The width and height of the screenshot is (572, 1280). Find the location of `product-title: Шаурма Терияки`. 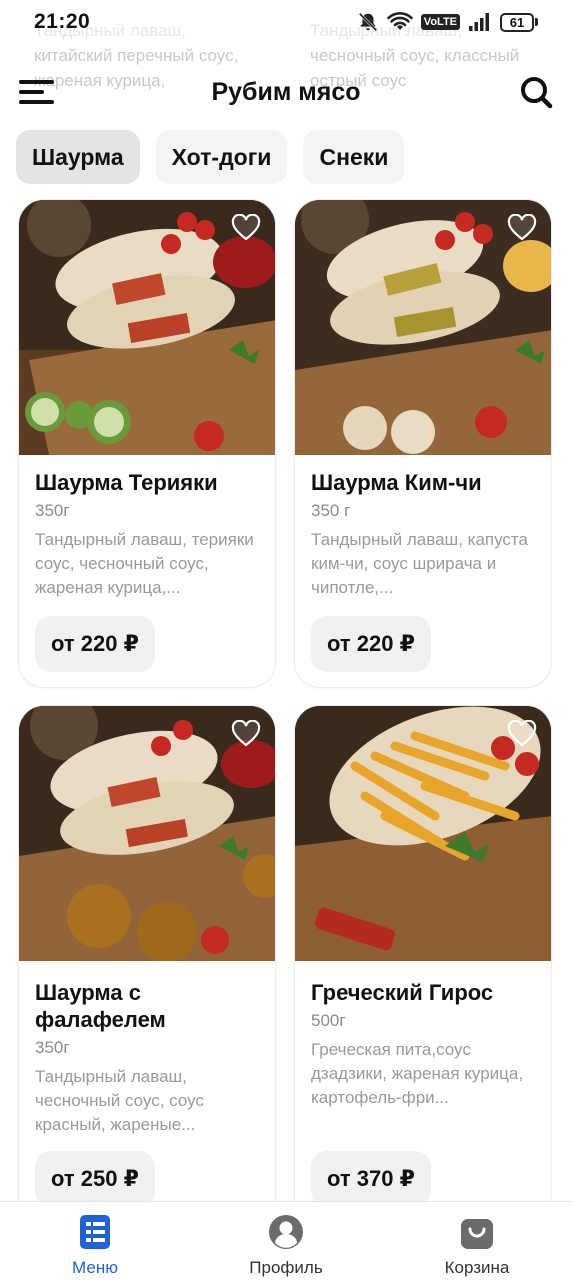

product-title: Шаурма Терияки is located at coordinates (126, 482).